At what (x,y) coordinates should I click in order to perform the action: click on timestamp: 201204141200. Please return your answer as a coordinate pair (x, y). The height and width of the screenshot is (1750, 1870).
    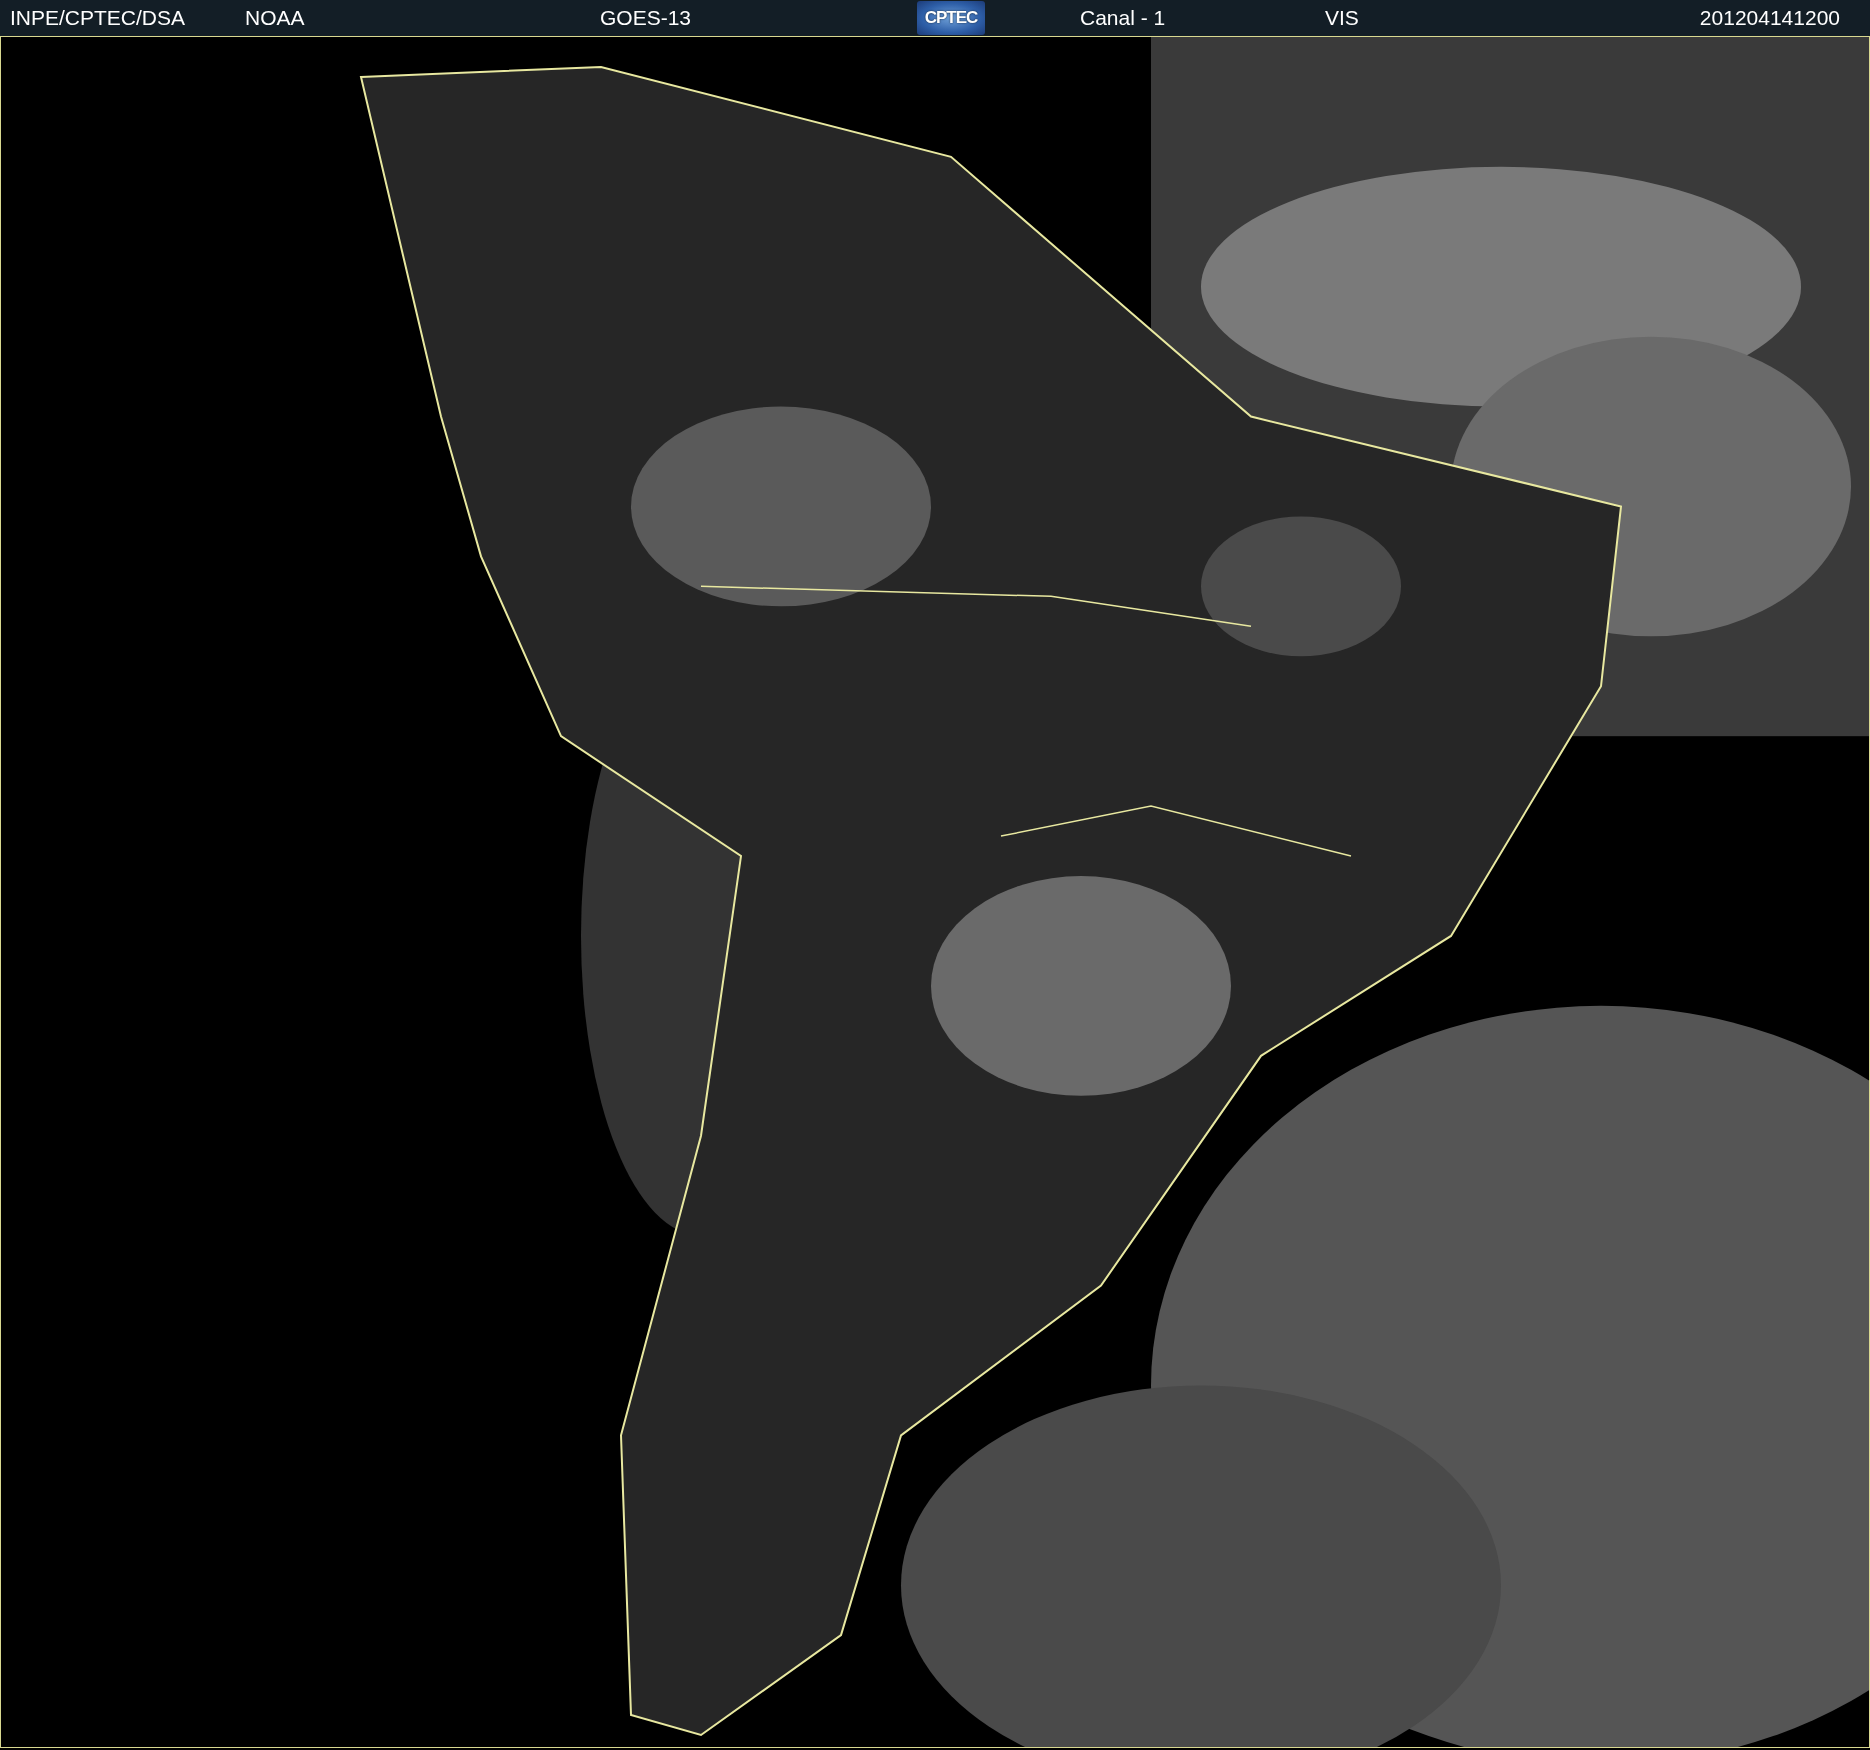
    Looking at the image, I should click on (1769, 18).